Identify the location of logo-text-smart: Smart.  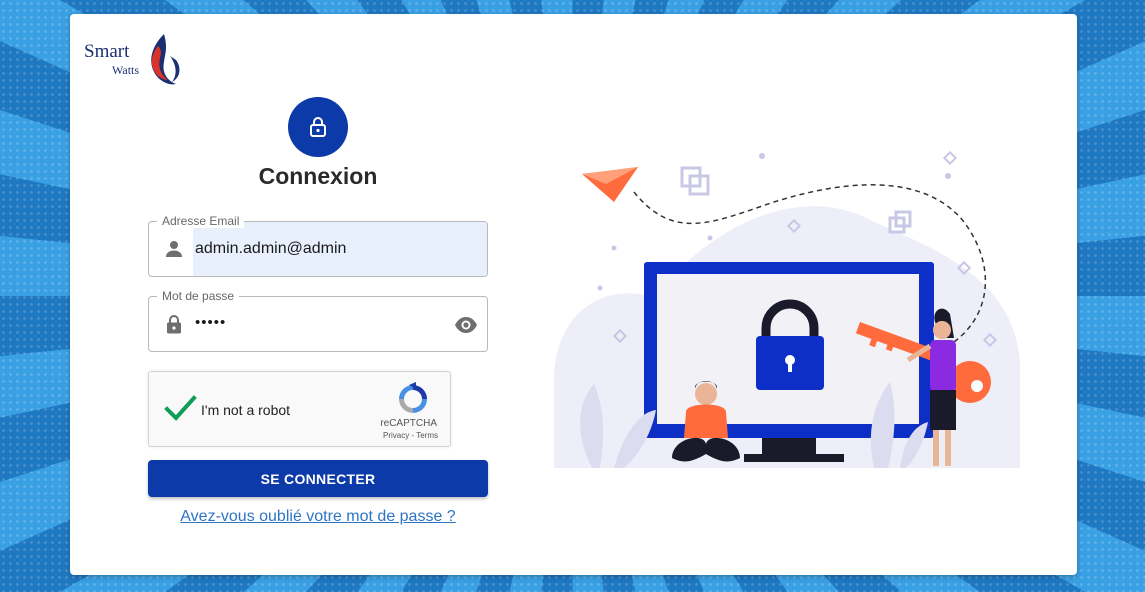
(107, 51).